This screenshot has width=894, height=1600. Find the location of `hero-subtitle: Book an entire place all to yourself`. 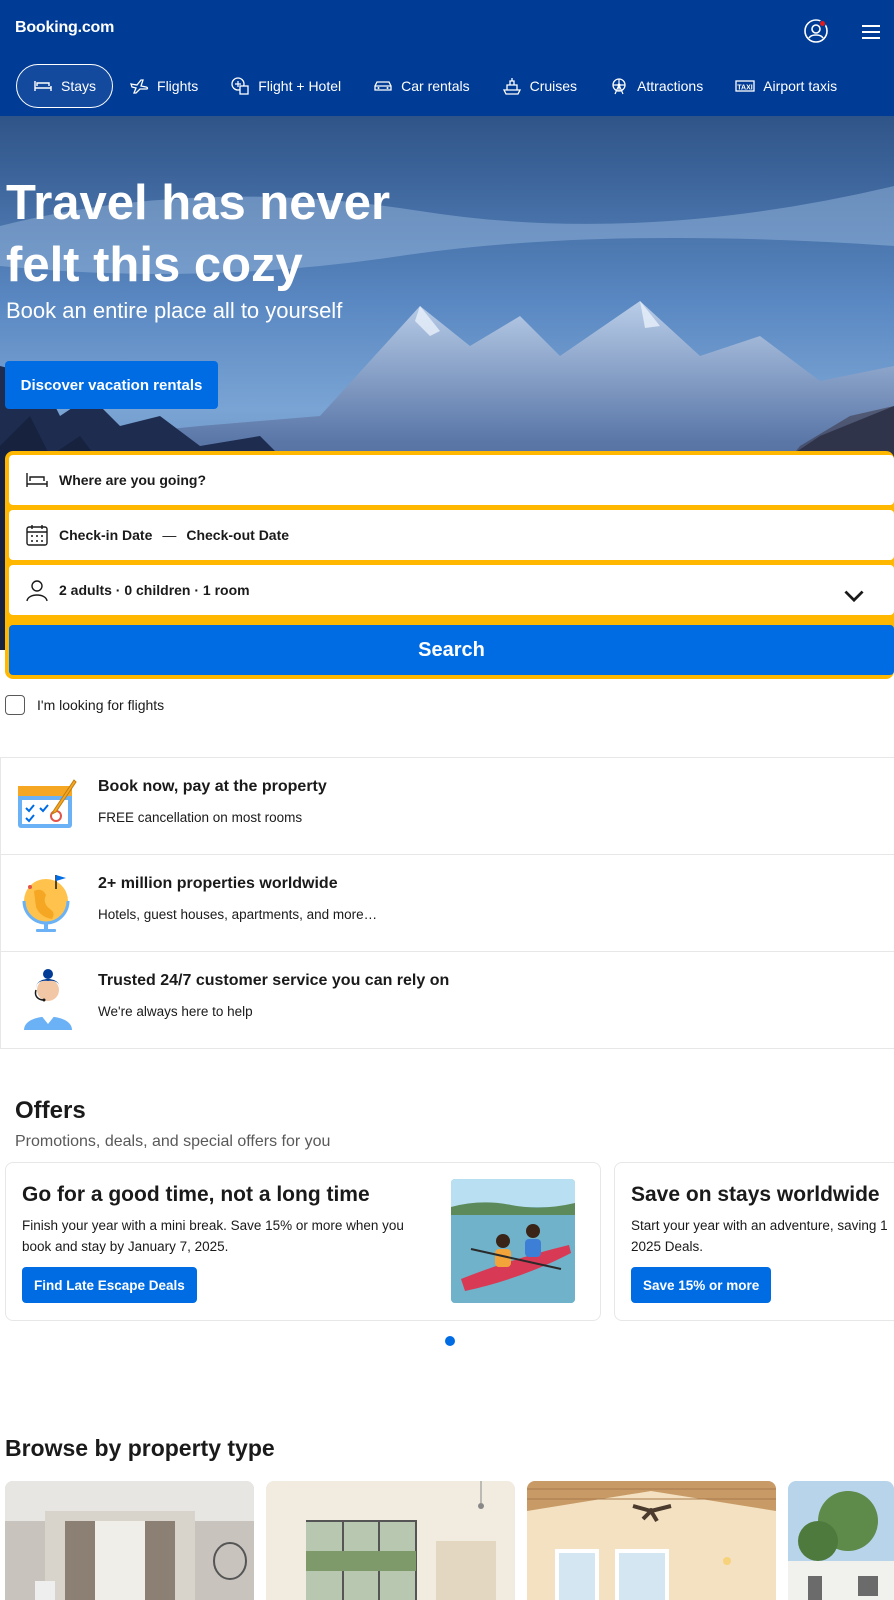

hero-subtitle: Book an entire place all to yourself is located at coordinates (174, 310).